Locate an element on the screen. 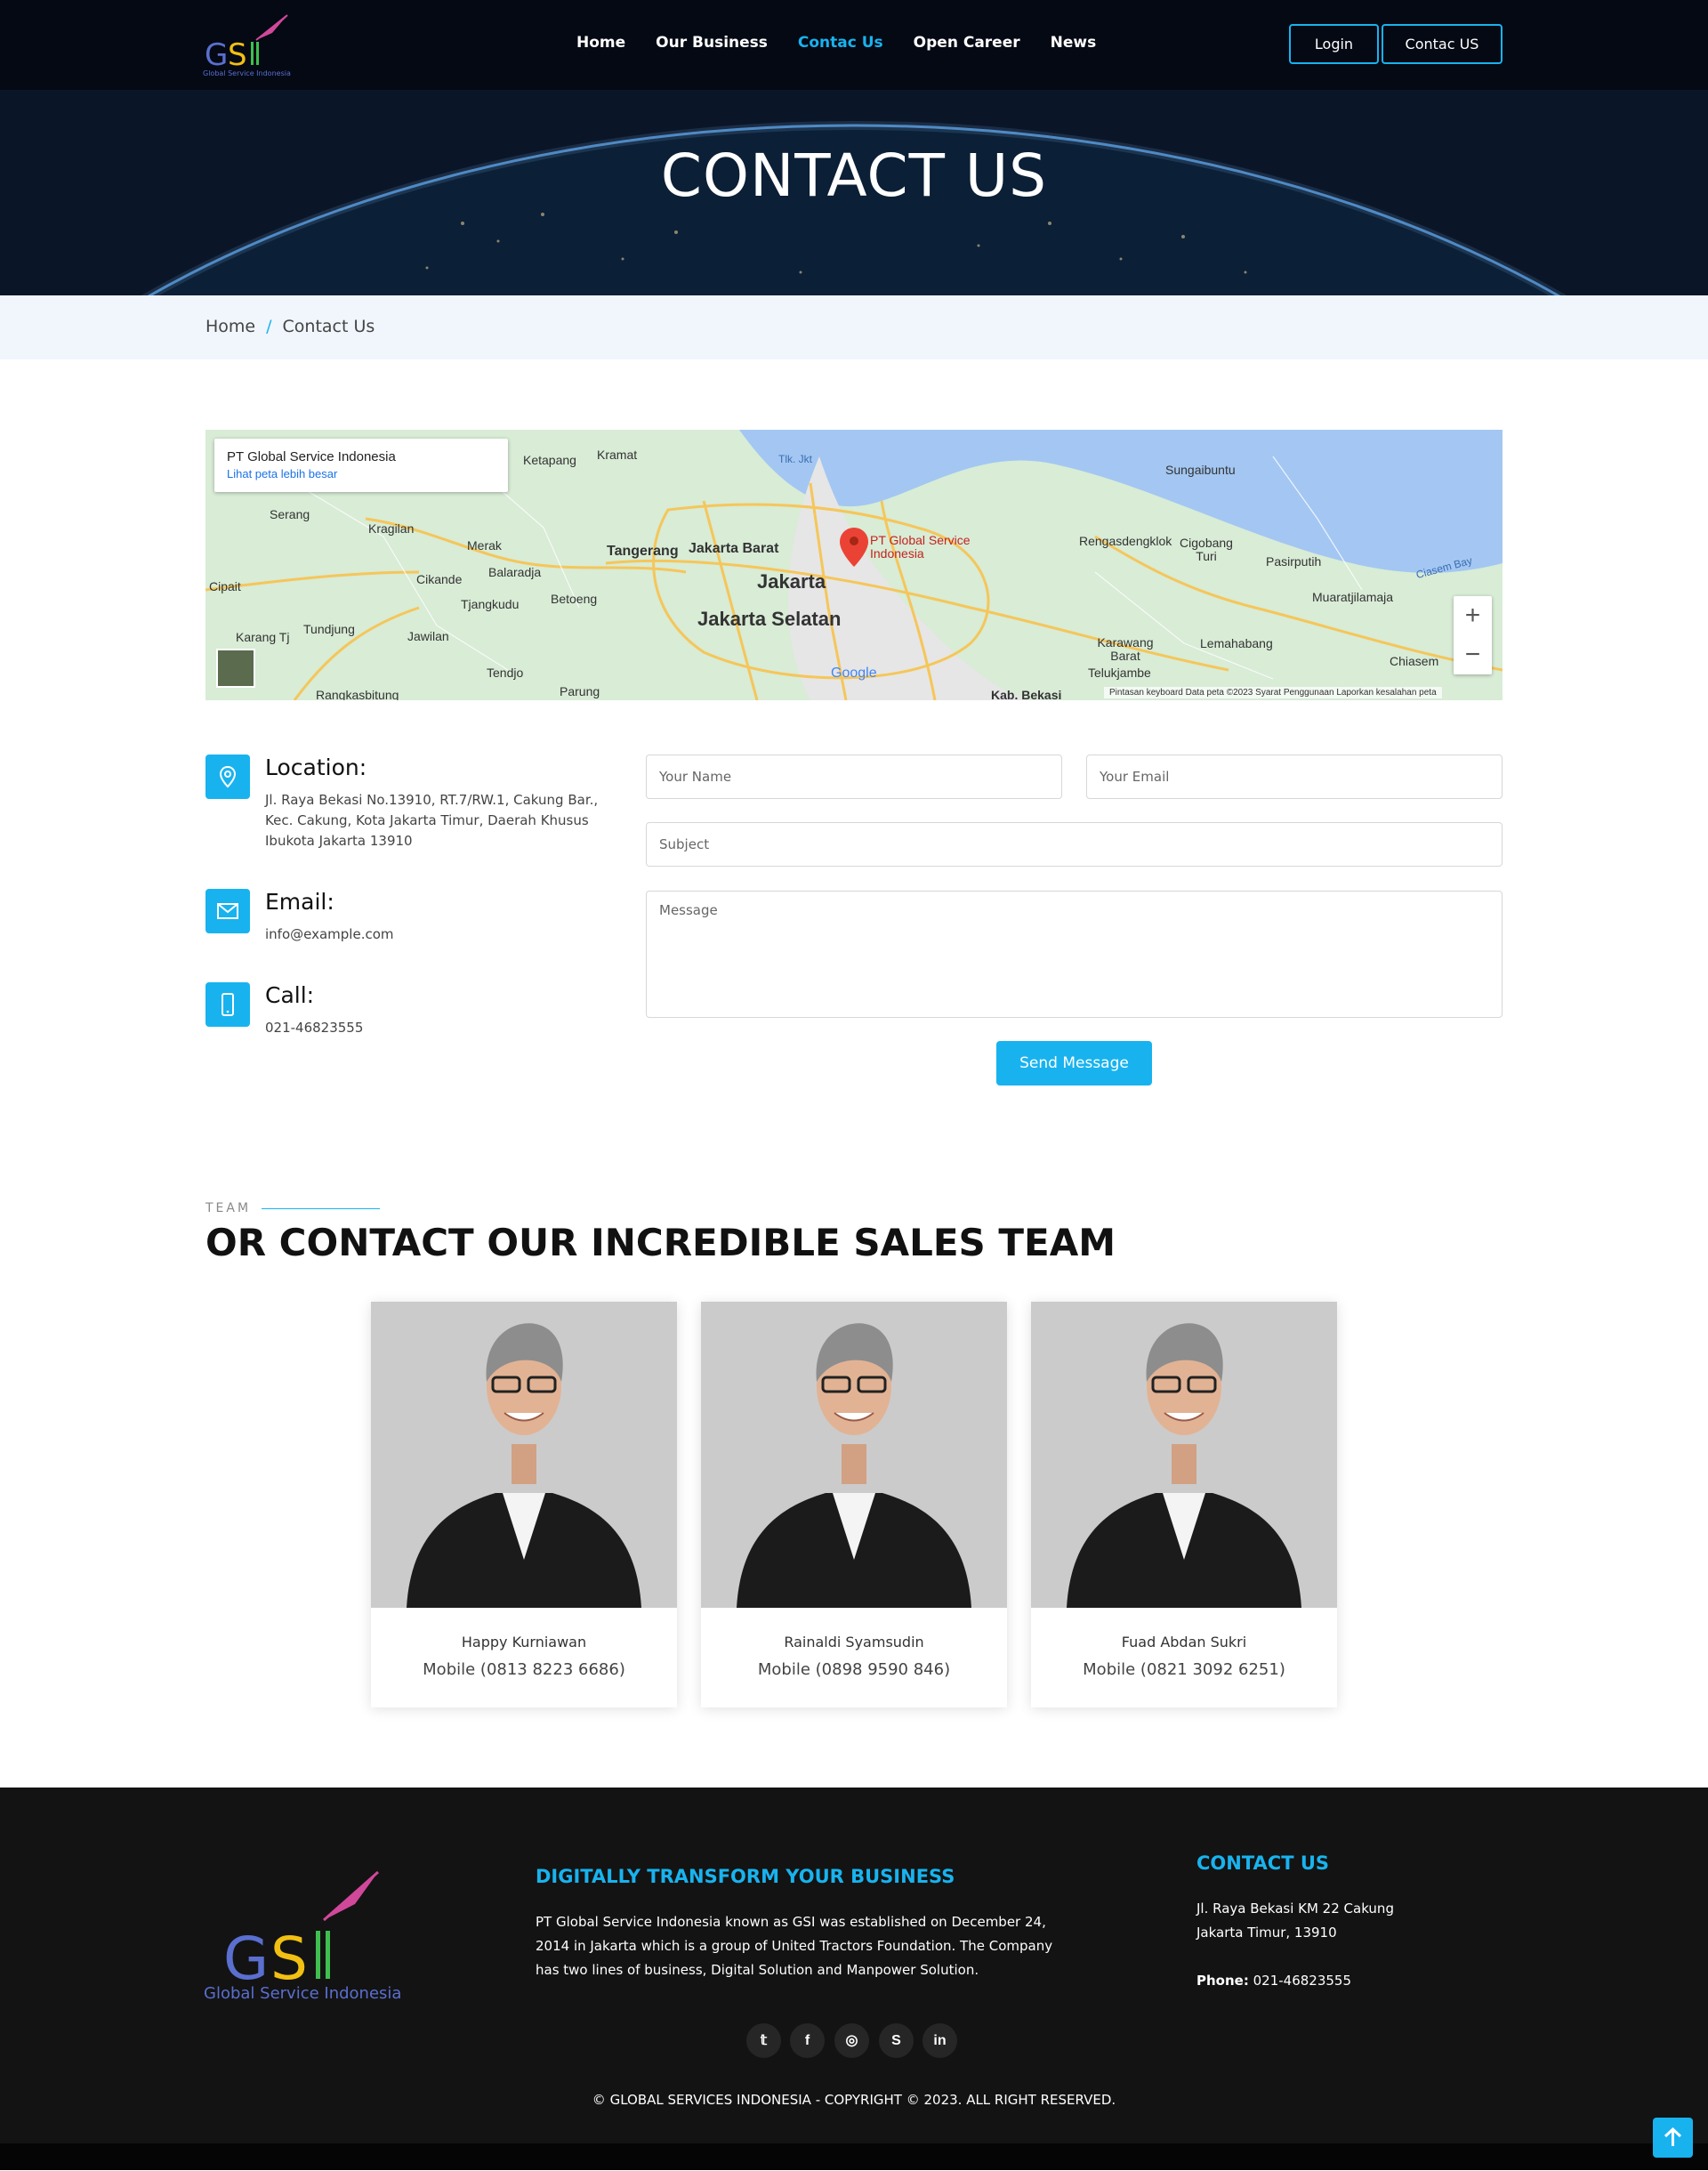 This screenshot has width=1708, height=2171. subject-field: Subject is located at coordinates (1074, 845).